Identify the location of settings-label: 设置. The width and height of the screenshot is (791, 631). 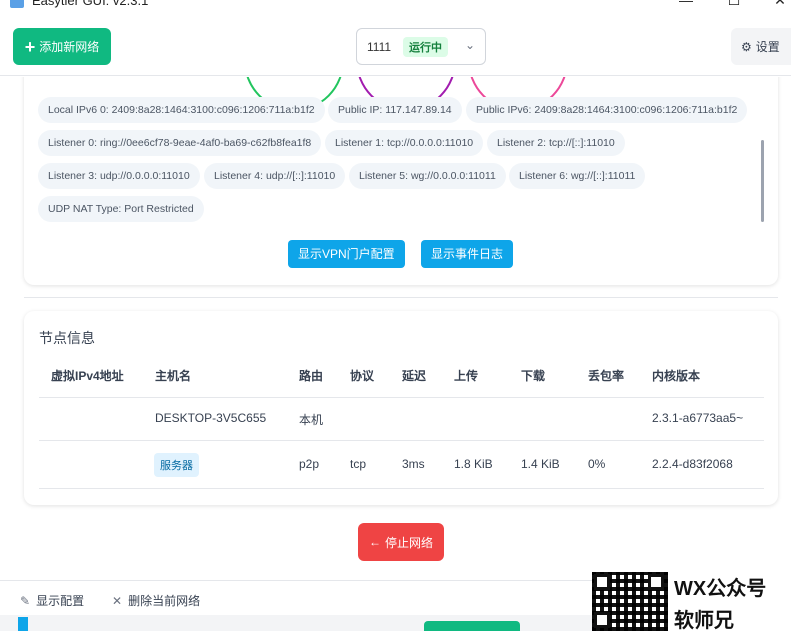
(767, 47).